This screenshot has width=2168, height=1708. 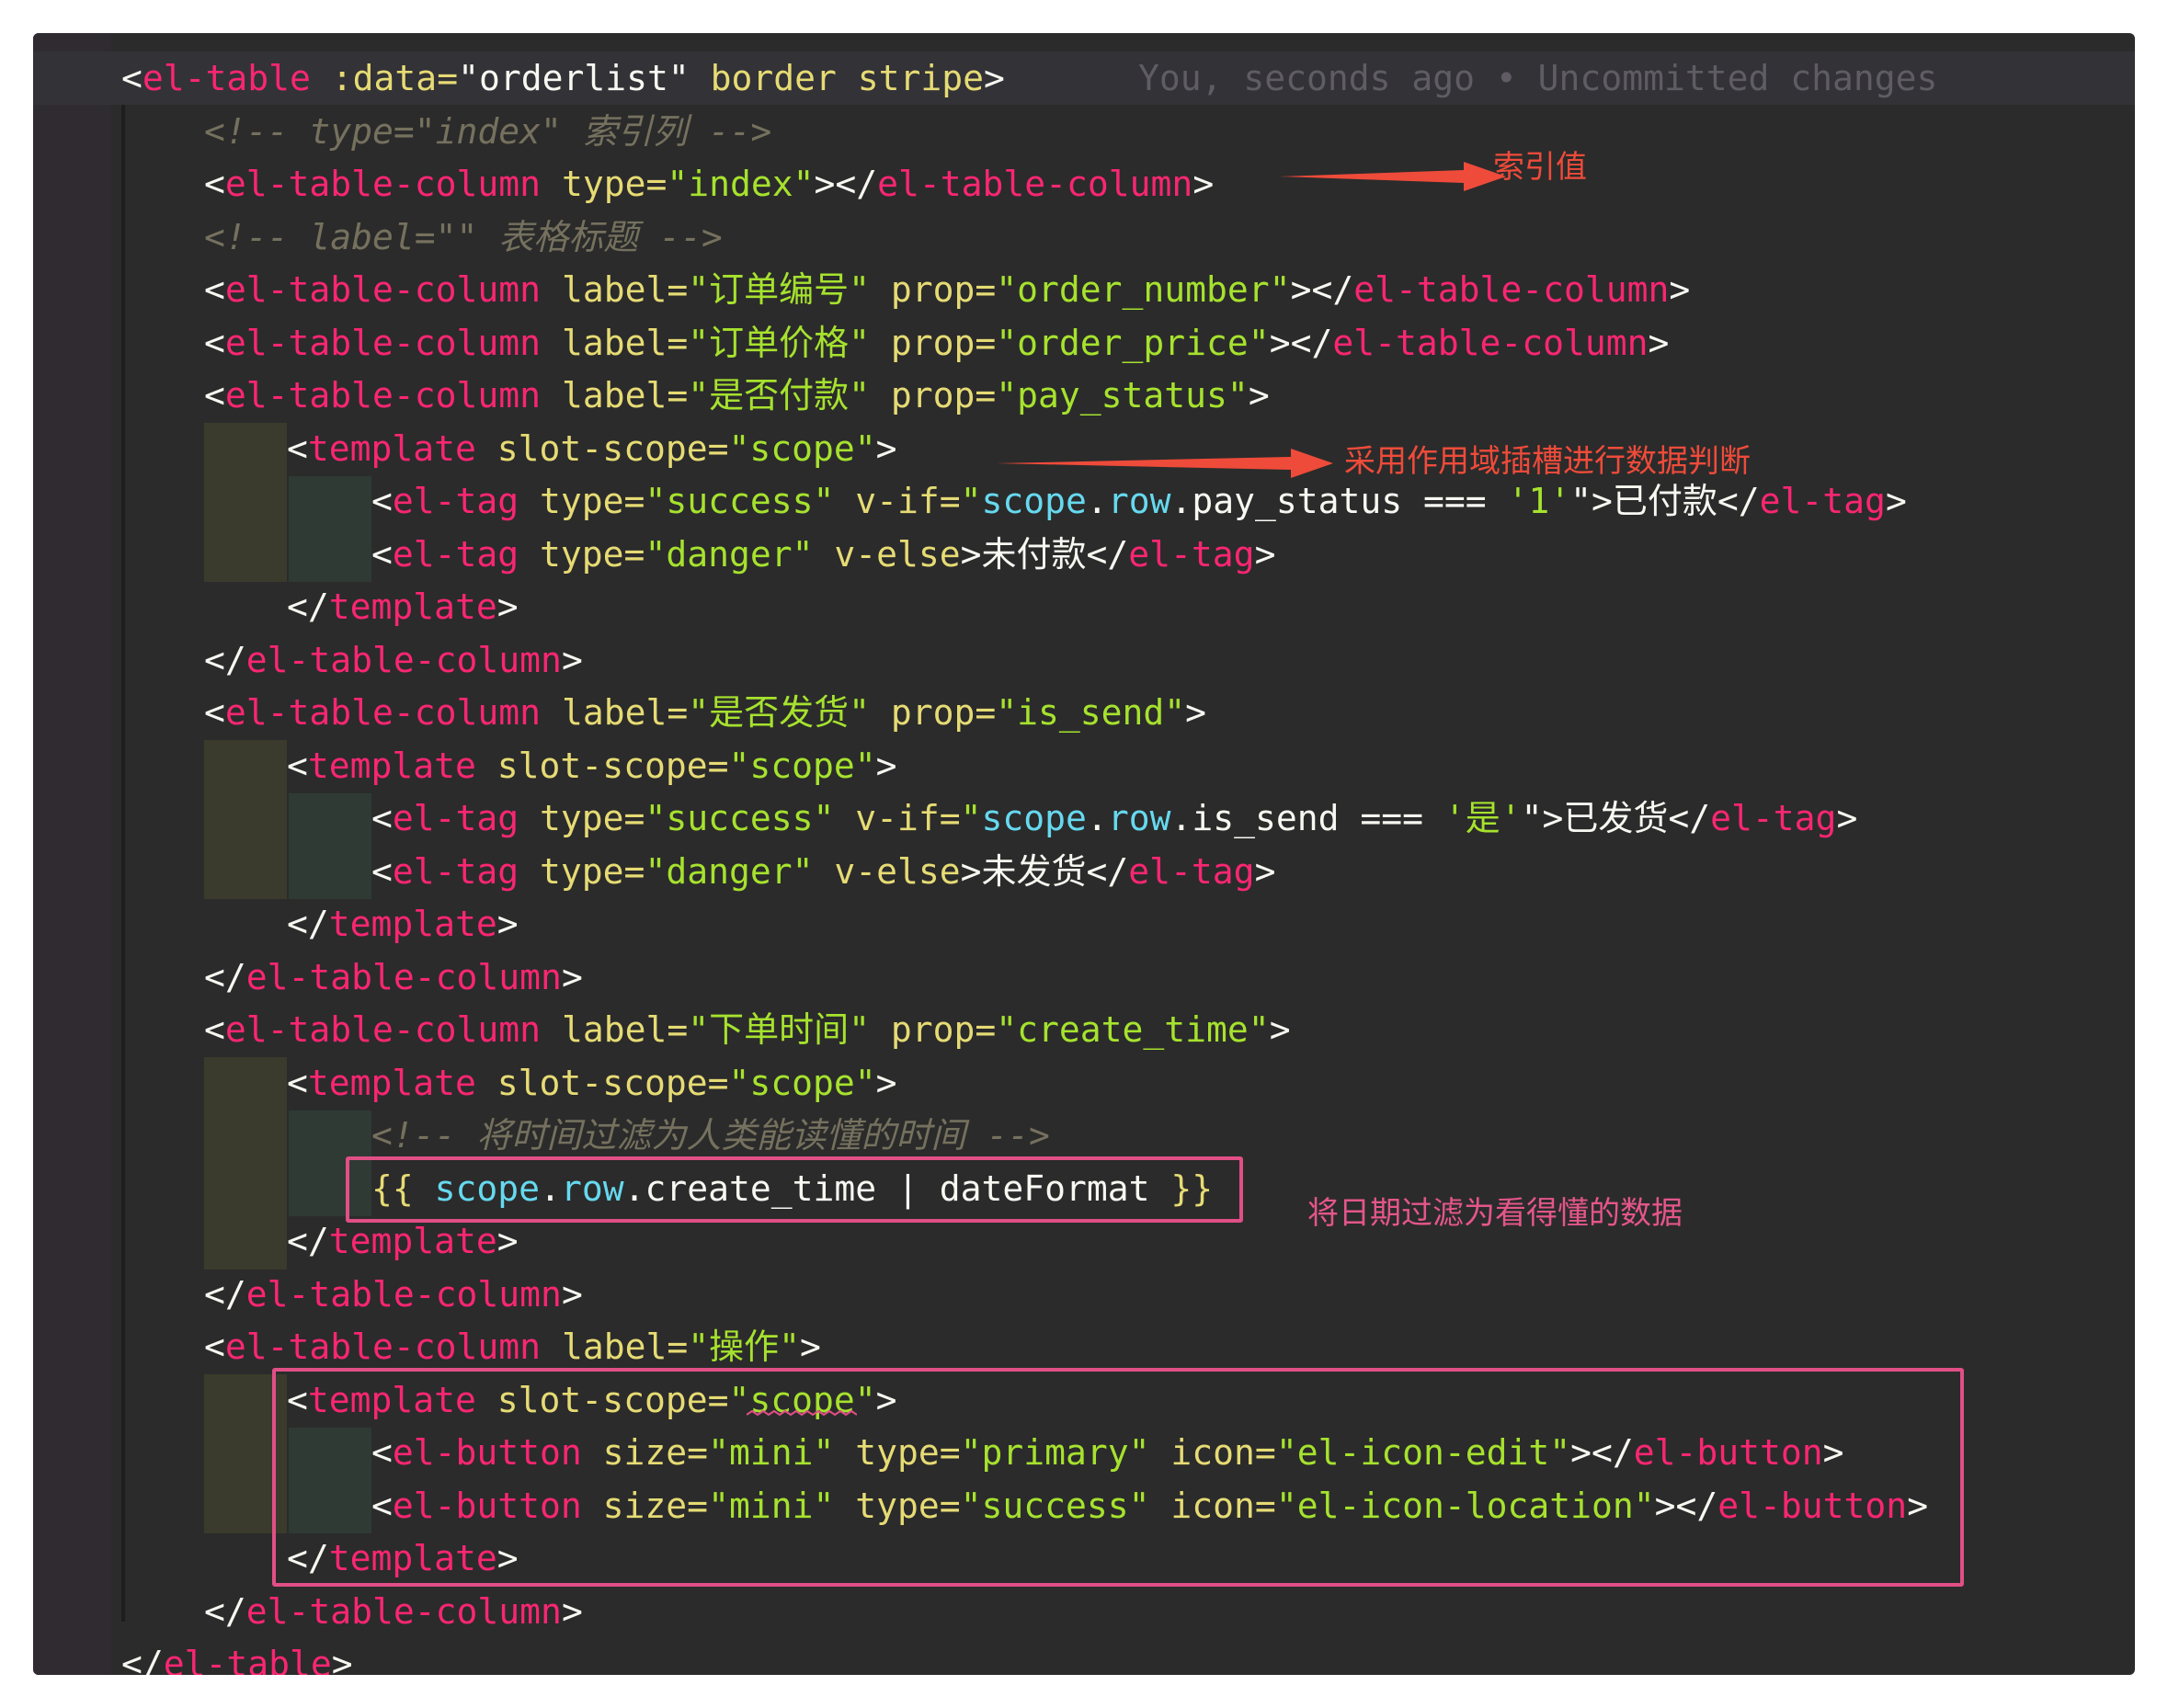 What do you see at coordinates (237, 1656) in the screenshot?
I see `code-line: </el-table>` at bounding box center [237, 1656].